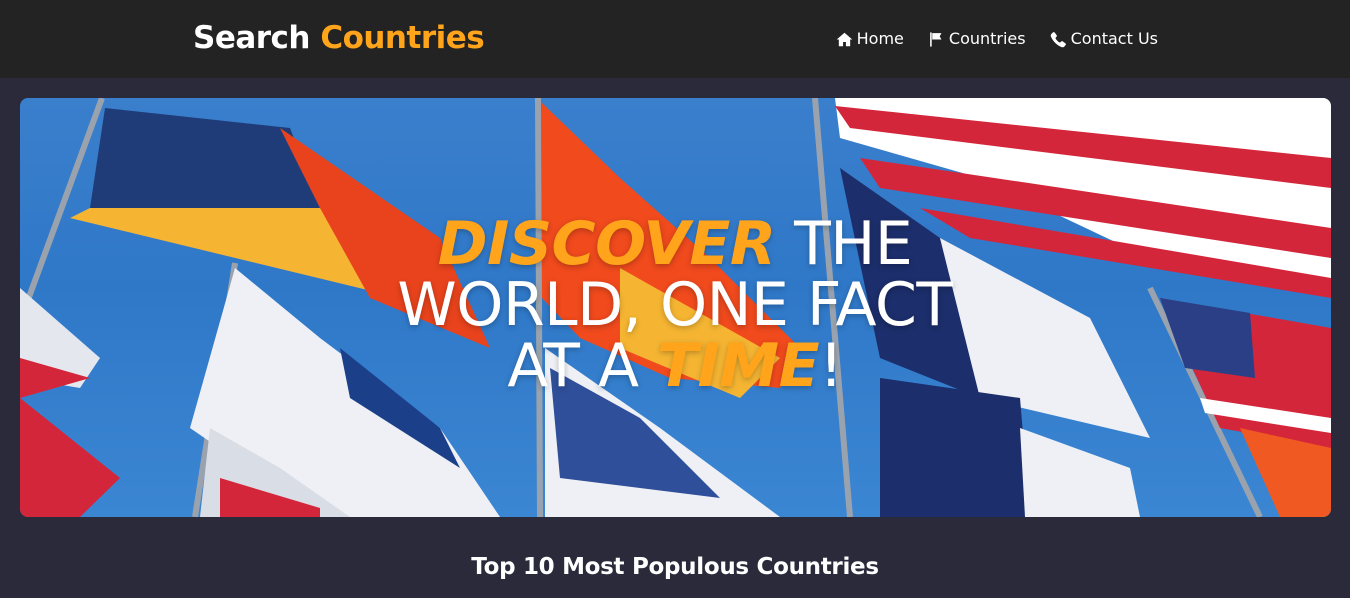 The image size is (1350, 598). I want to click on hero-text-at-a: AT A, so click(582, 366).